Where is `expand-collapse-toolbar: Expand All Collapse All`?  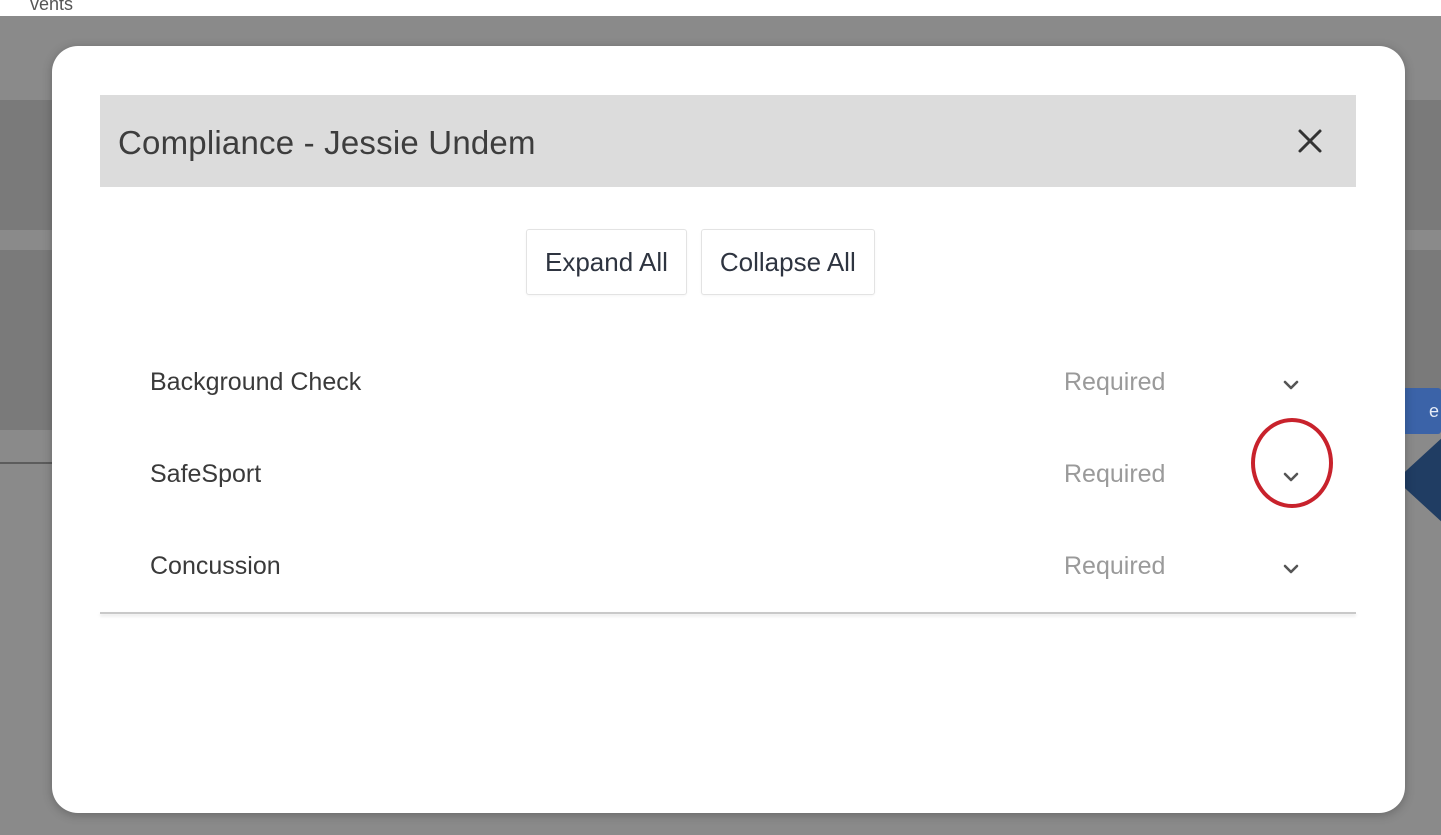 expand-collapse-toolbar: Expand All Collapse All is located at coordinates (700, 262).